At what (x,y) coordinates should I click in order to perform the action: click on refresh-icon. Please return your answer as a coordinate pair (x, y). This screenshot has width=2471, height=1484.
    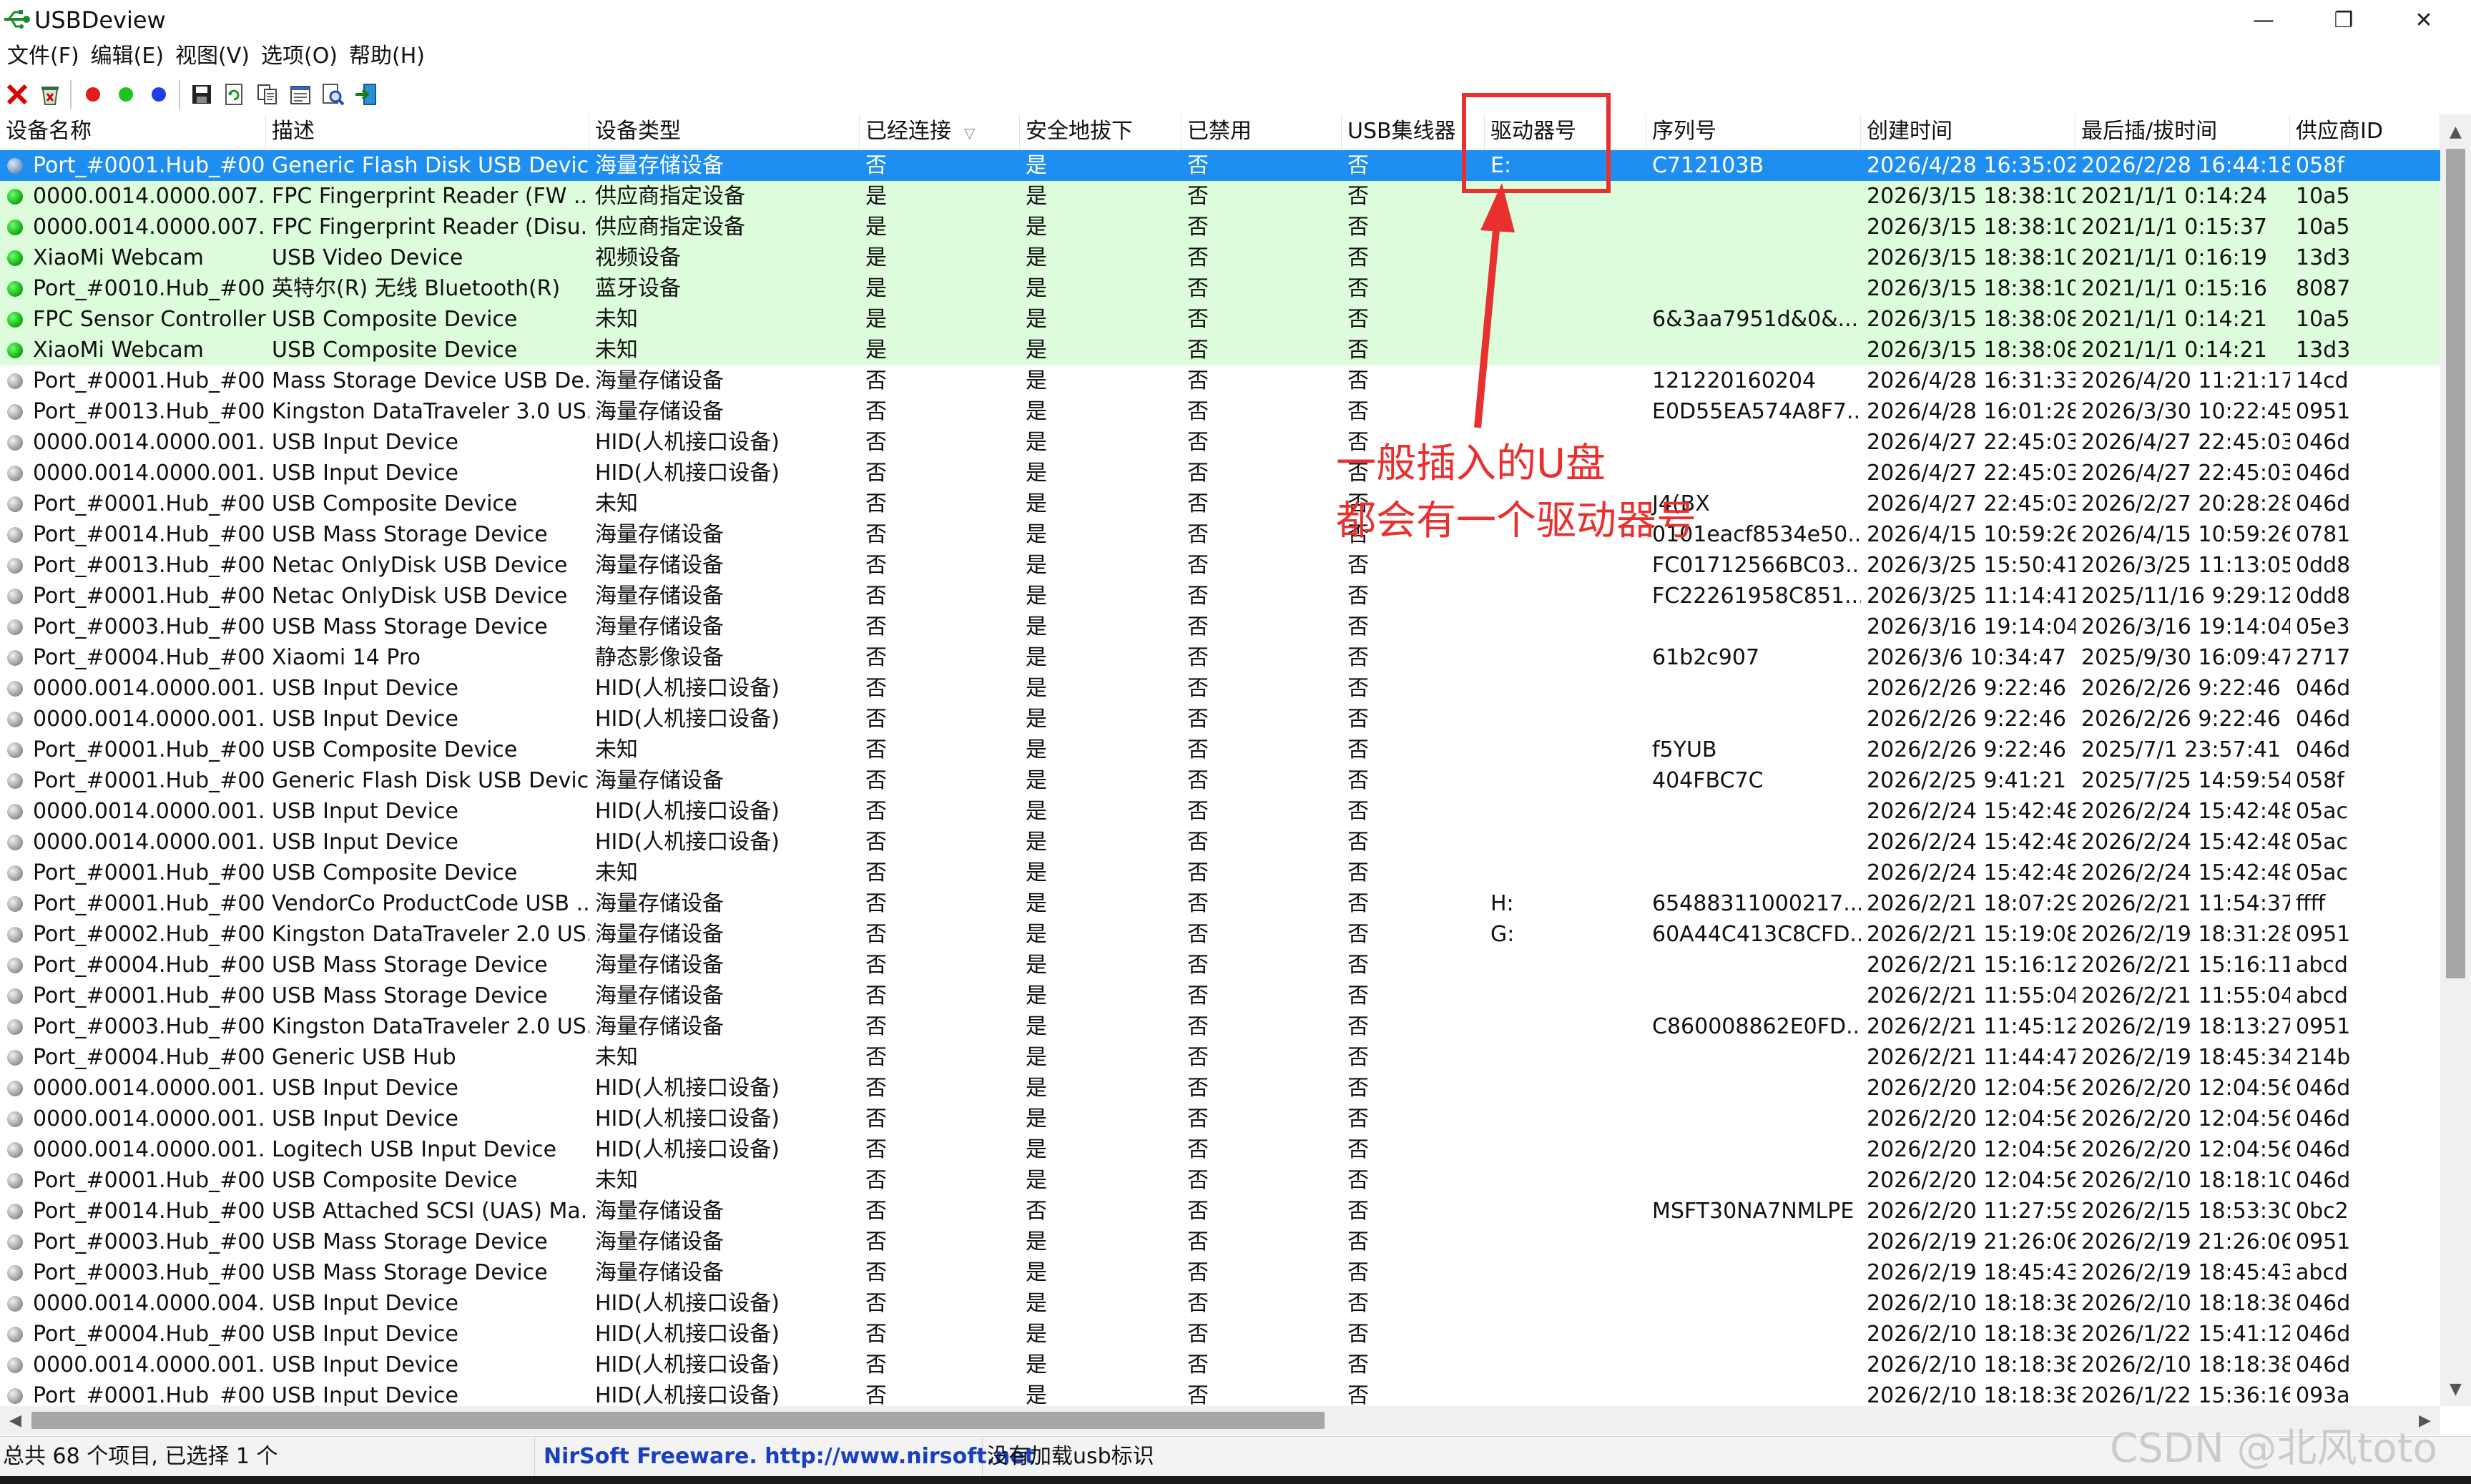
    Looking at the image, I should click on (234, 95).